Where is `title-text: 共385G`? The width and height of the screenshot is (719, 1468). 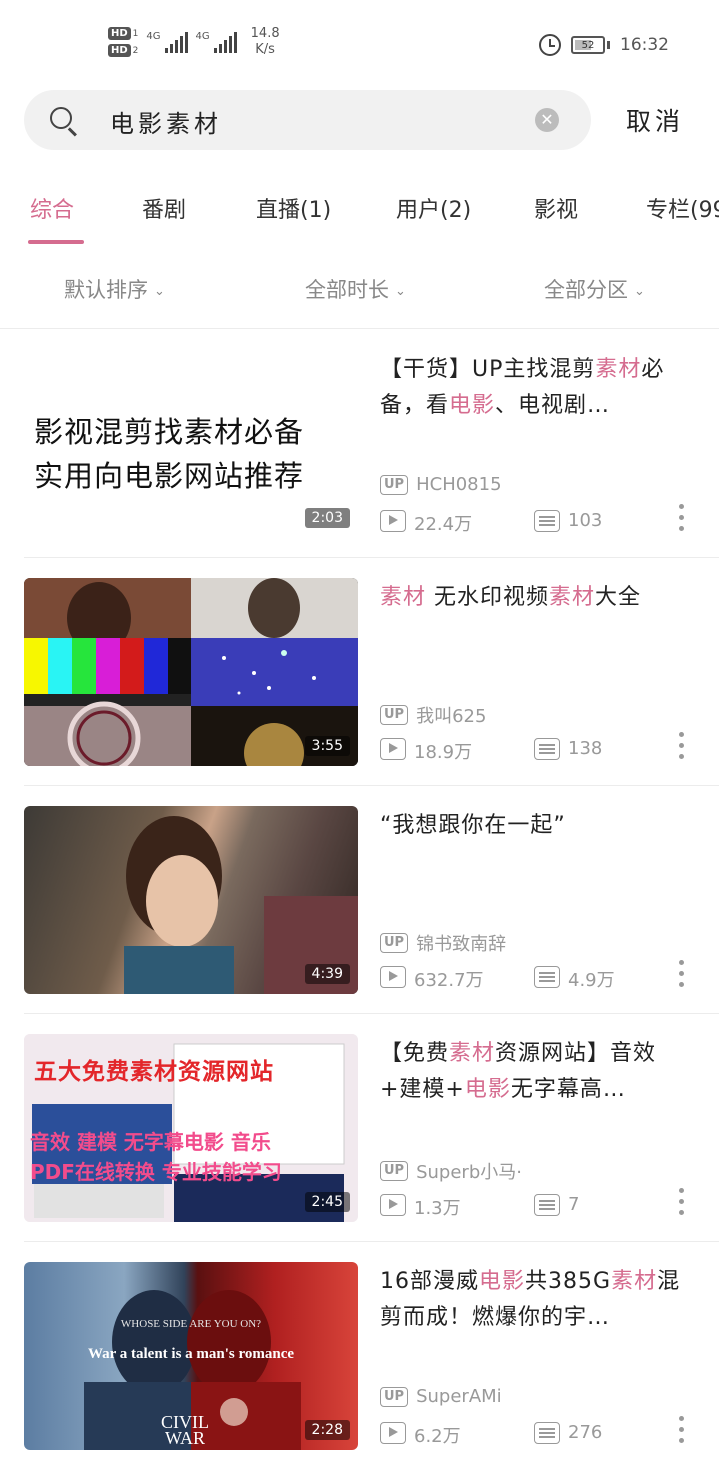
title-text: 共385G is located at coordinates (568, 1281).